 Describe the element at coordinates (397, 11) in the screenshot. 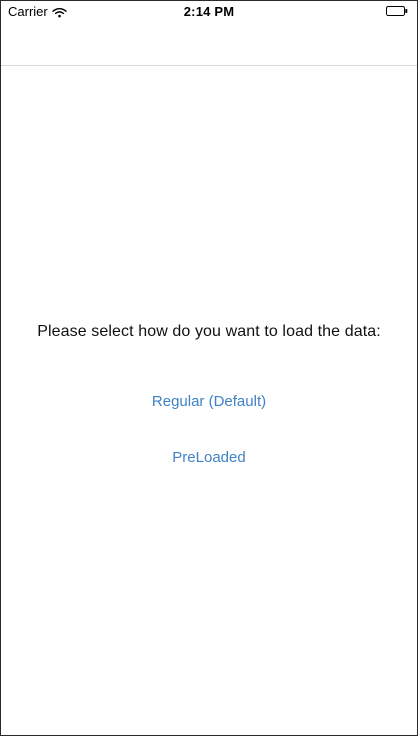

I see `battery-icon` at that location.